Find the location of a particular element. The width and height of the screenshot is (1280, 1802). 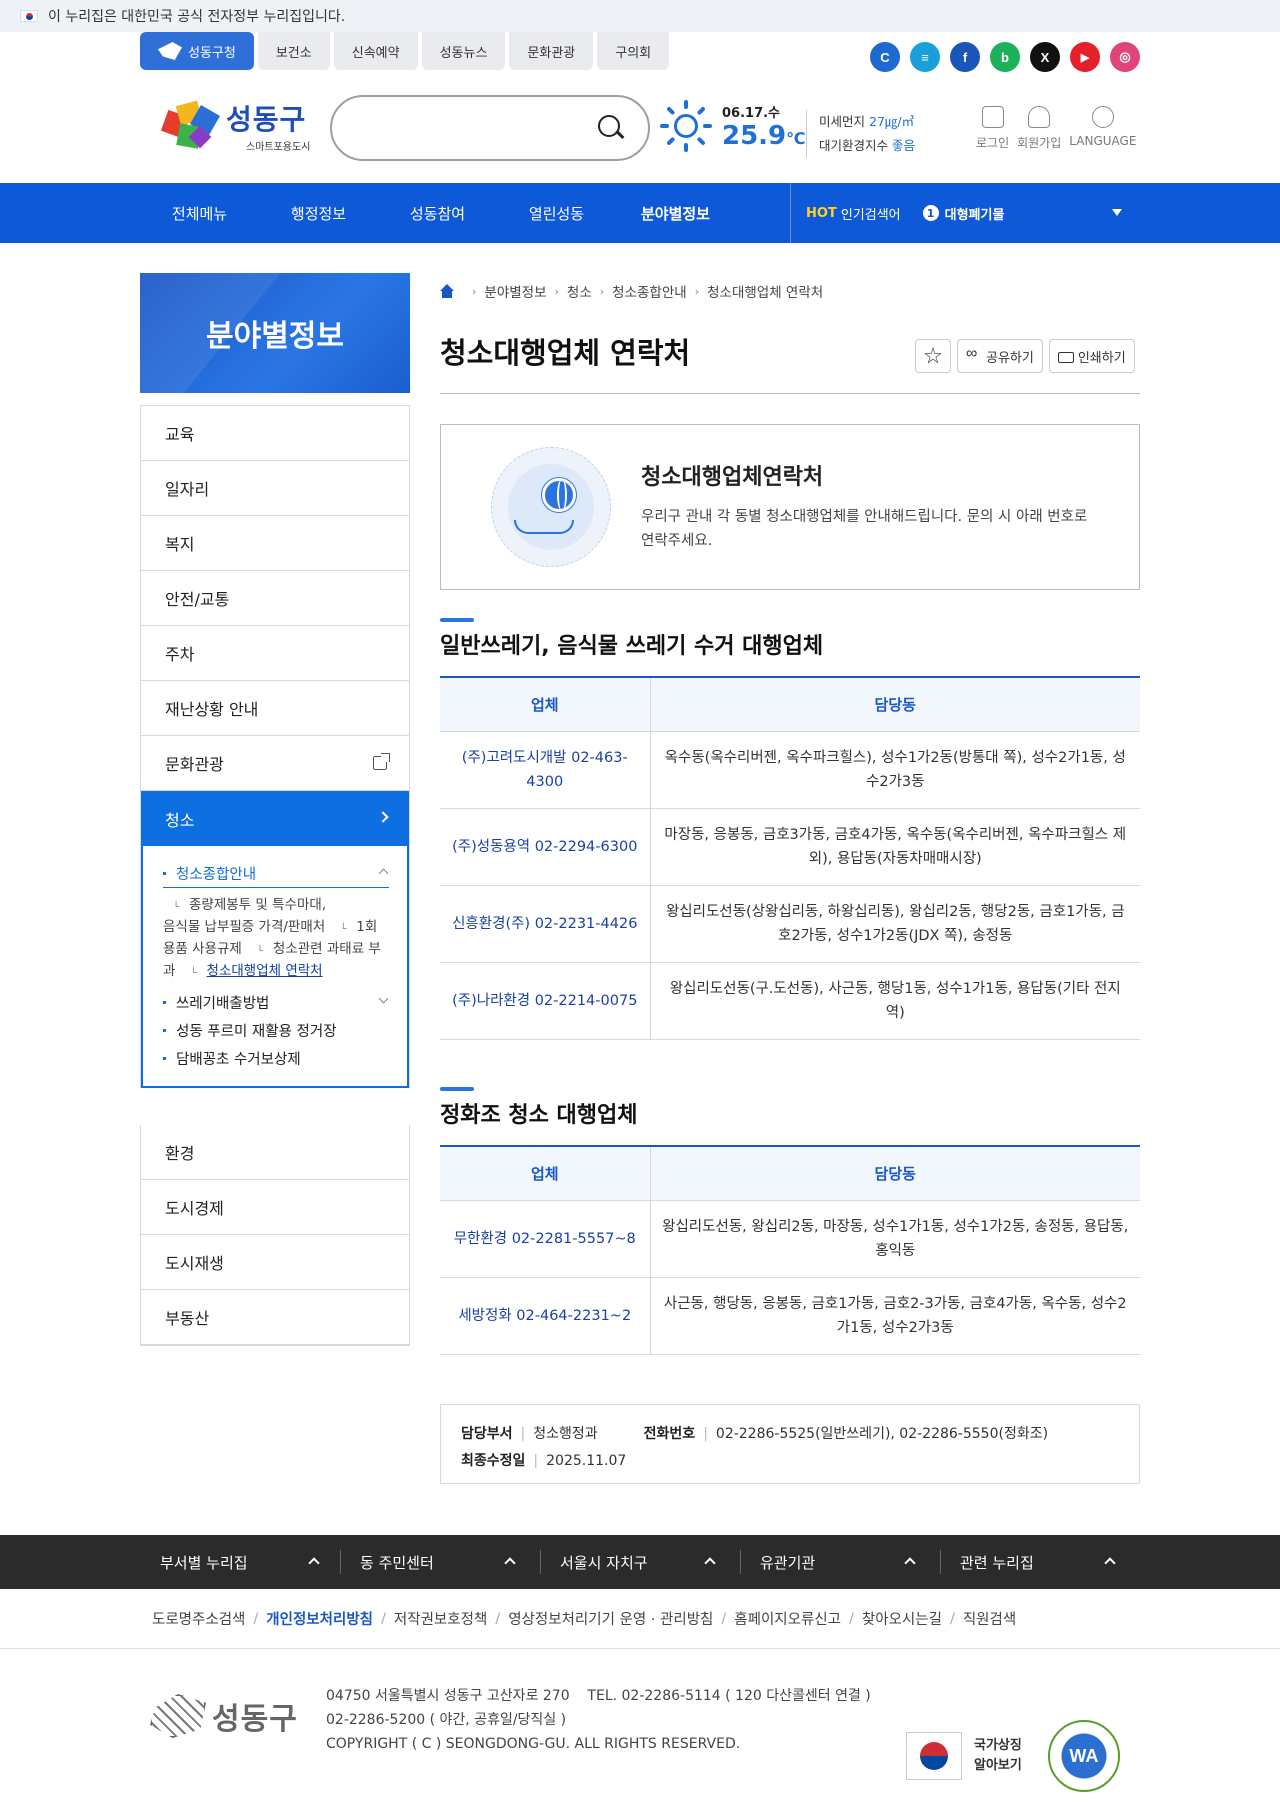

footer-seoul-districts: 서울시 자치구 is located at coordinates (638, 1562).